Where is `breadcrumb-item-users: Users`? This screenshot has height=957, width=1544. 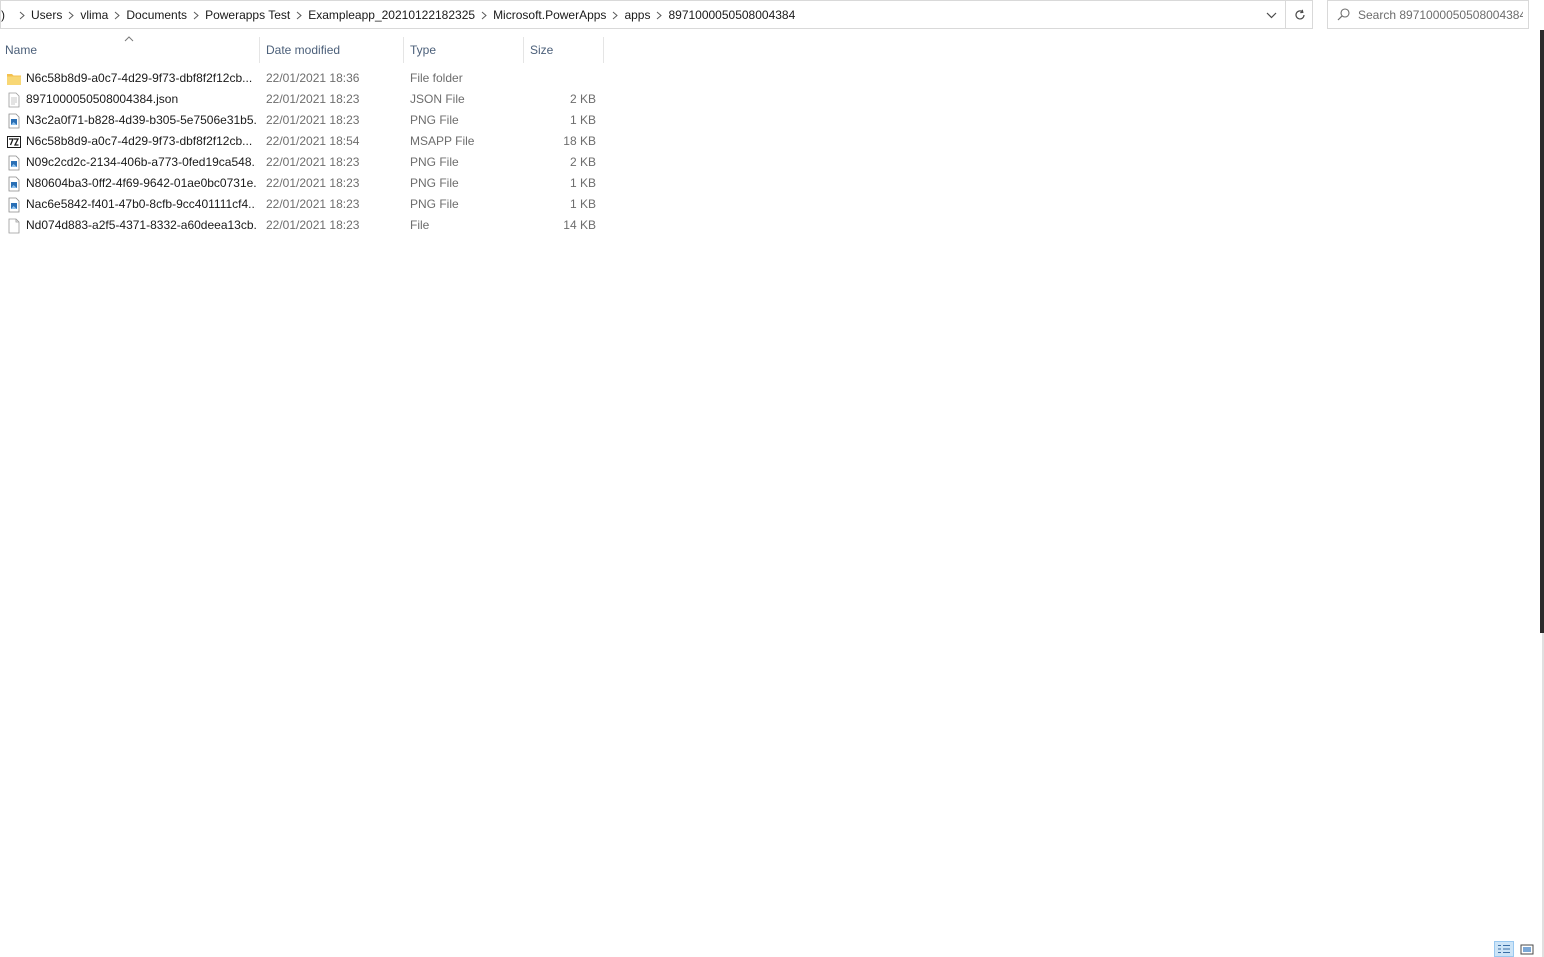
breadcrumb-item-users: Users is located at coordinates (39, 15).